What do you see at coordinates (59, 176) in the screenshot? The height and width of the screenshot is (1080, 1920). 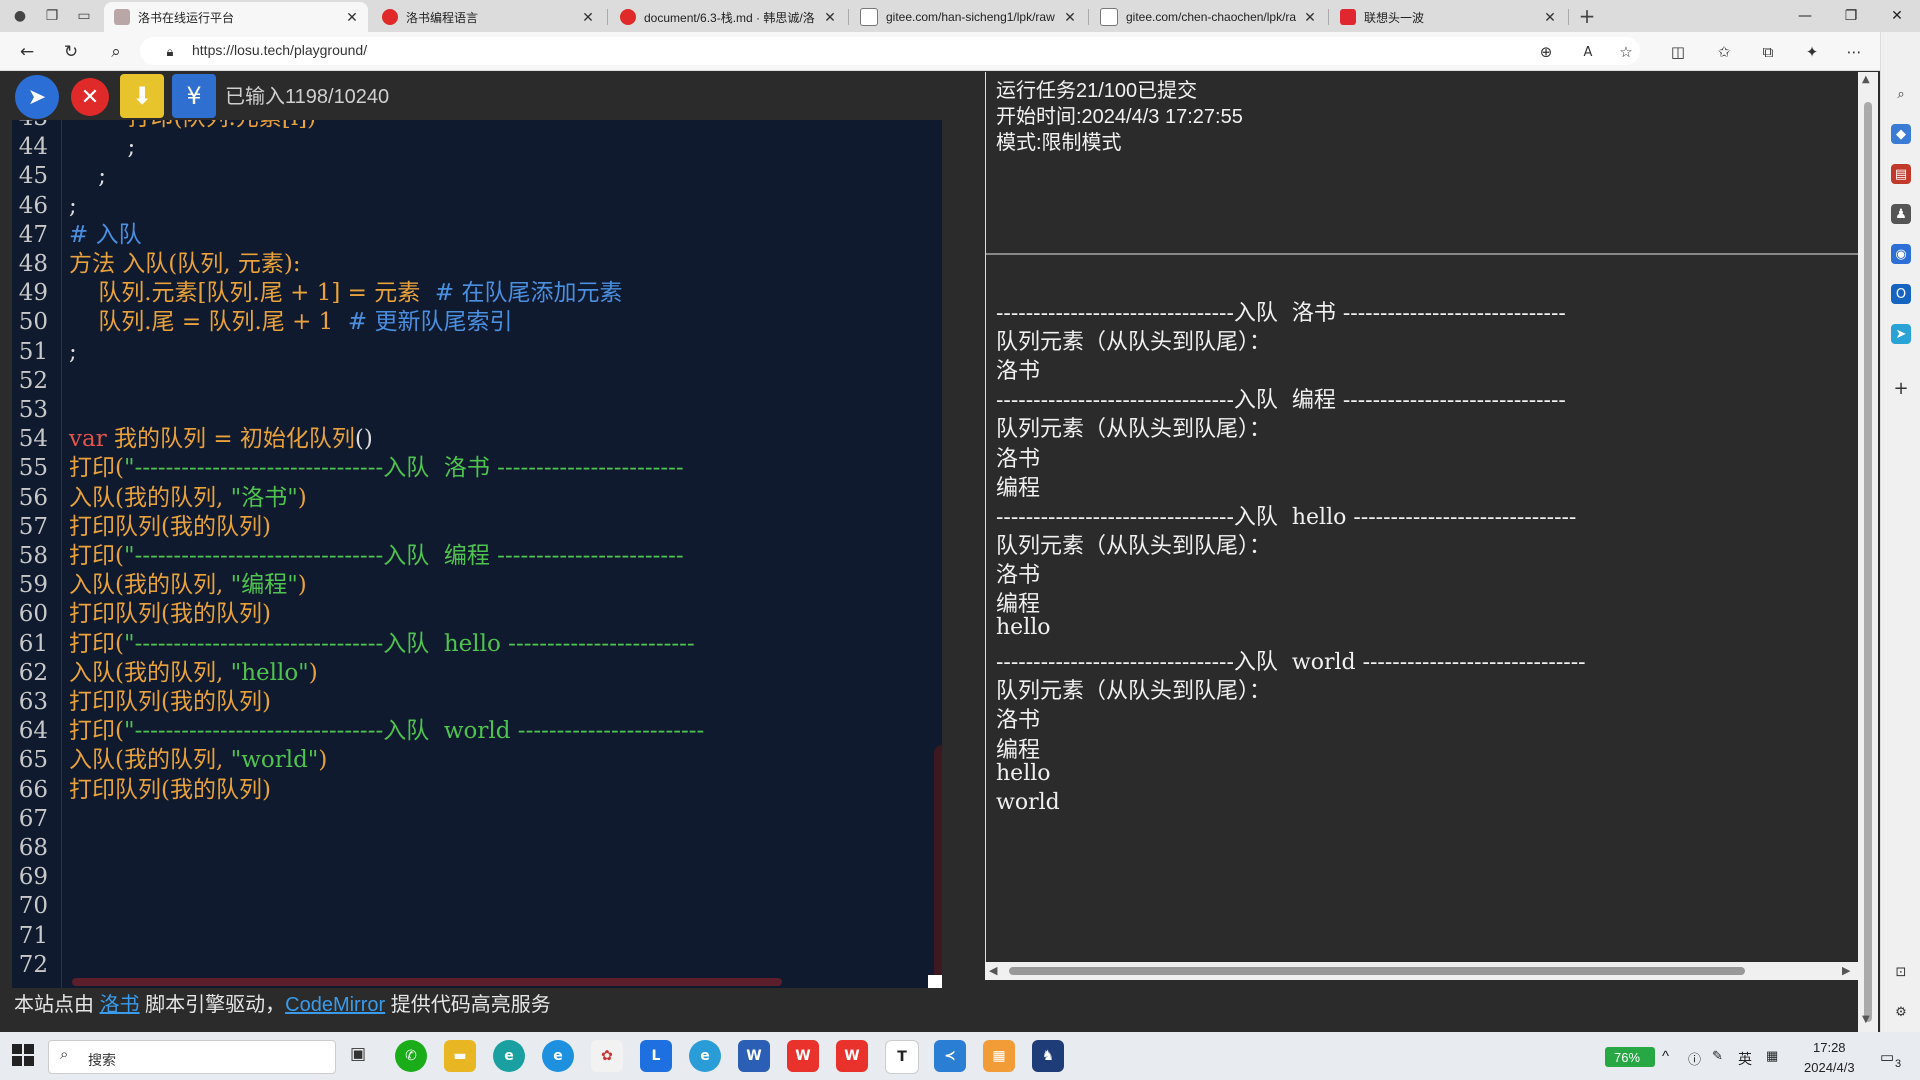 I see `code-line: 45 ;` at bounding box center [59, 176].